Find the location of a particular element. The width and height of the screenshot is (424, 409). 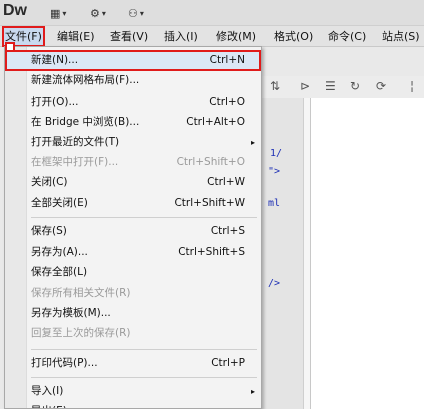

document-toolbar is located at coordinates (343, 87).